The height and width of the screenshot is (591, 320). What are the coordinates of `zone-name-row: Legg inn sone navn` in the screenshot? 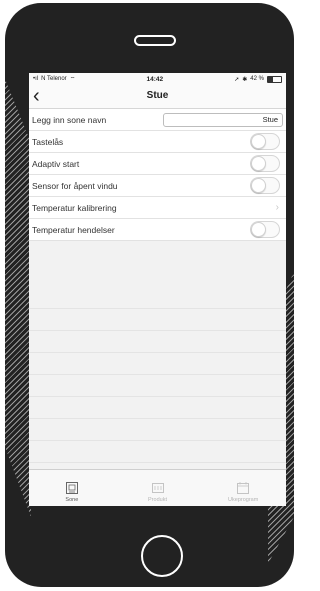 It's located at (157, 120).